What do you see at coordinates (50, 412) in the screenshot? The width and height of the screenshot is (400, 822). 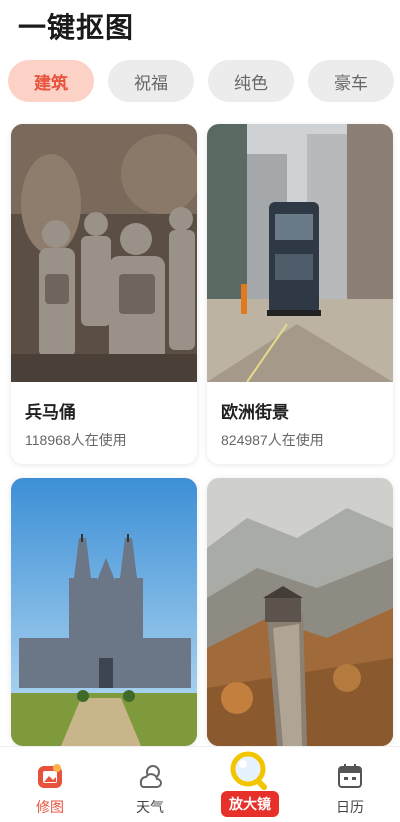 I see `card-title: 兵马俑` at bounding box center [50, 412].